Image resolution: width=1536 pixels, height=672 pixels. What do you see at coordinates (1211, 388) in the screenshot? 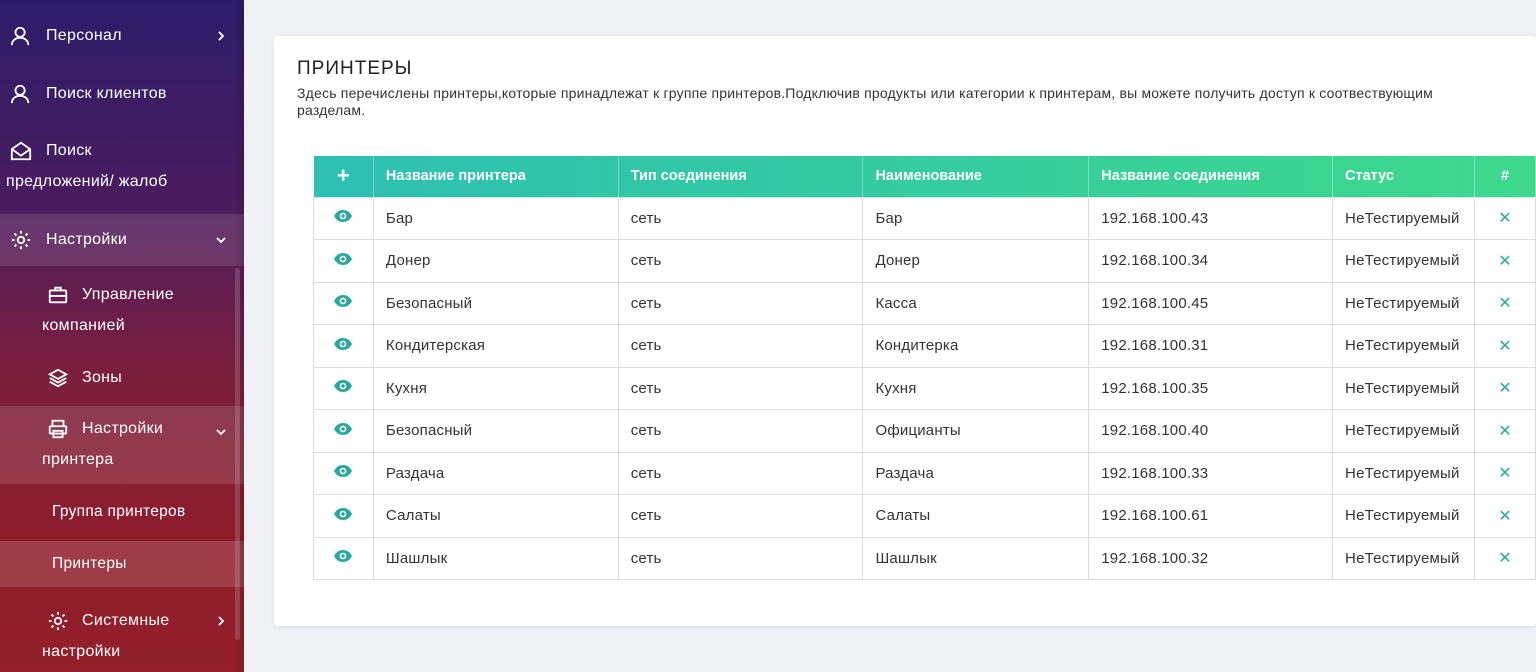
I see `cell-connection-name: 192.168.100.35` at bounding box center [1211, 388].